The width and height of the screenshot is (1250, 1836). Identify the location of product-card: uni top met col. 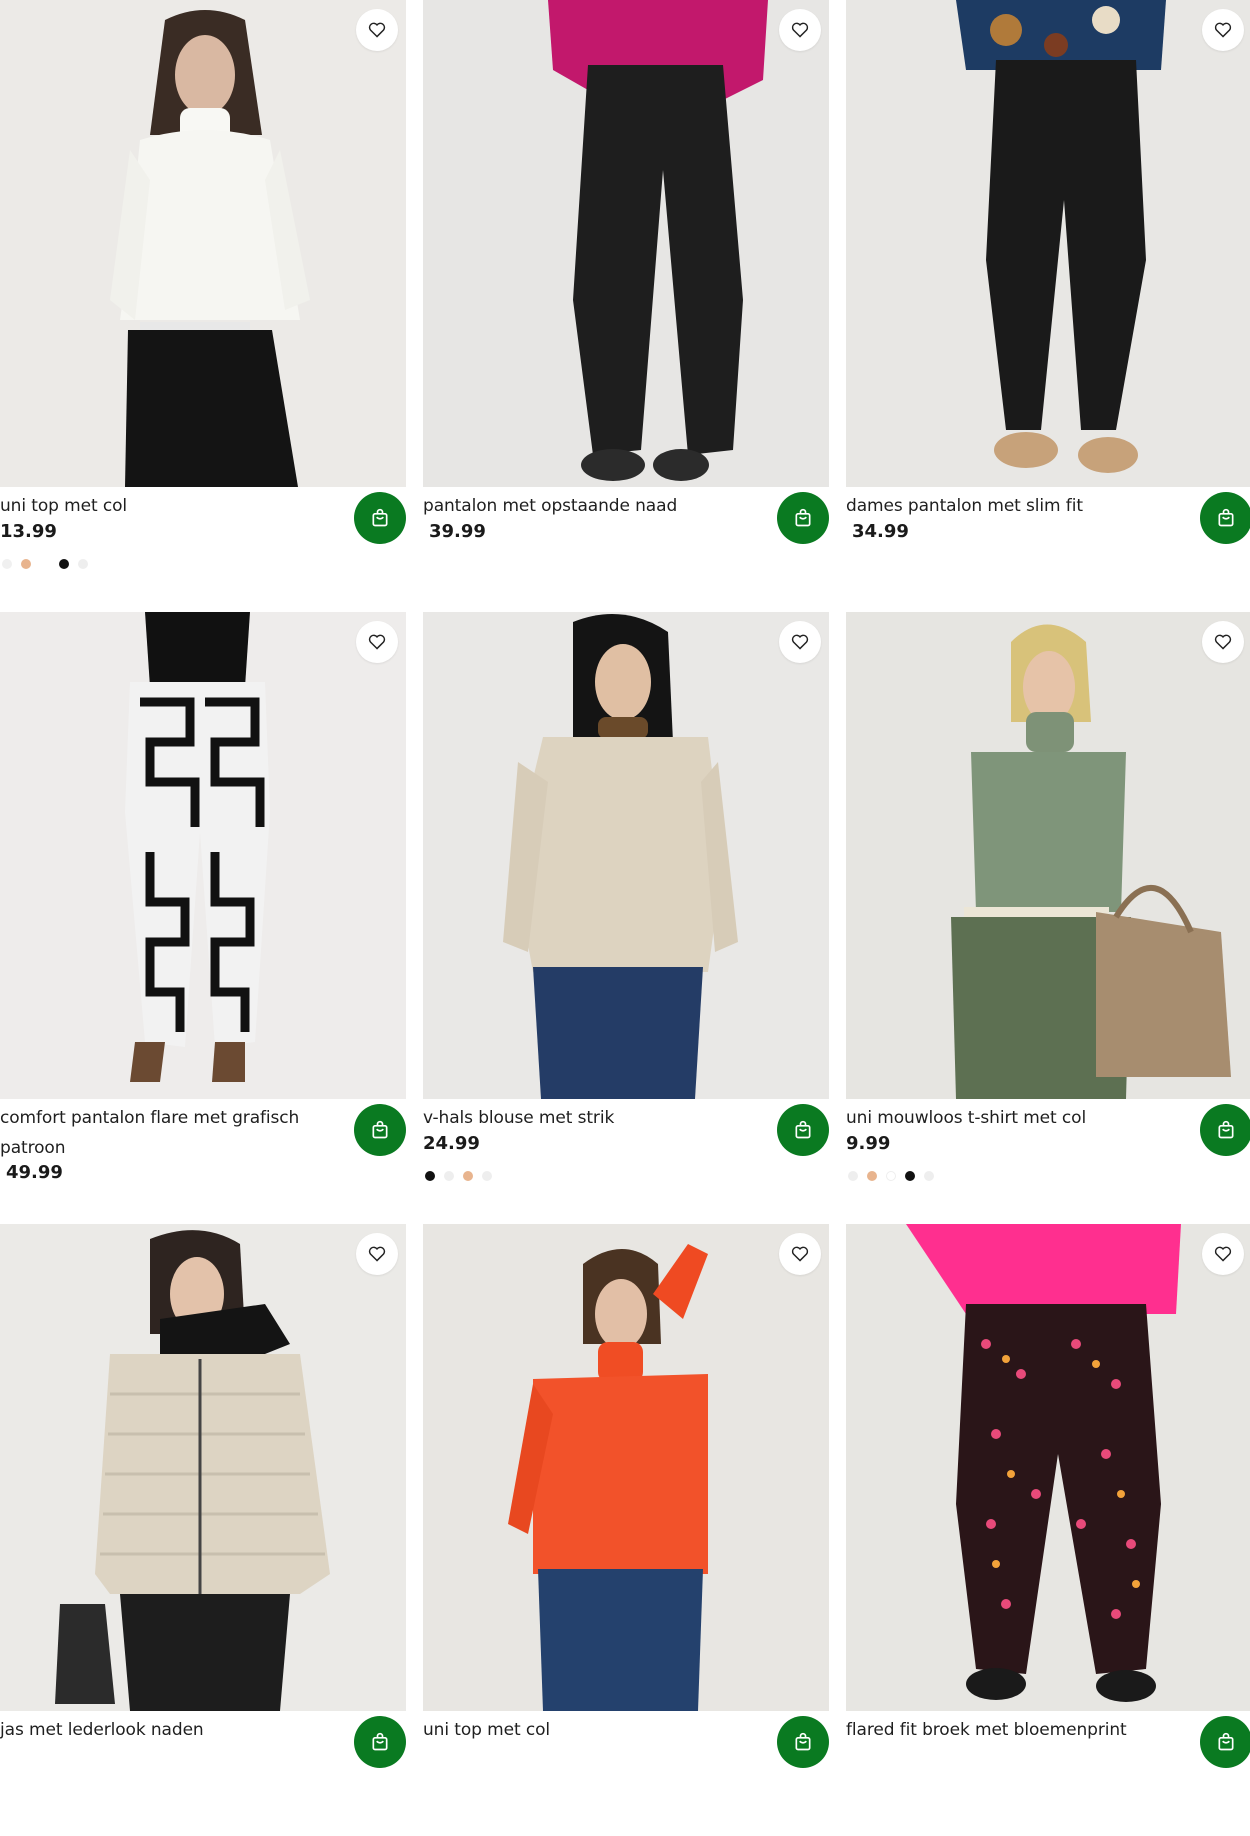
(626, 1530).